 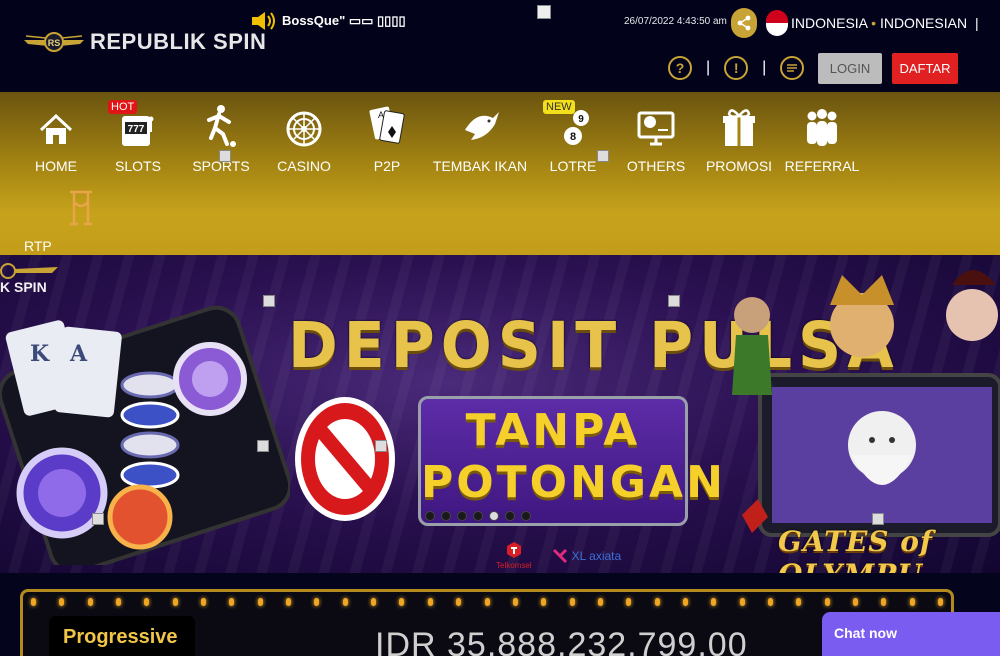 What do you see at coordinates (345, 459) in the screenshot?
I see `no-entry-icon` at bounding box center [345, 459].